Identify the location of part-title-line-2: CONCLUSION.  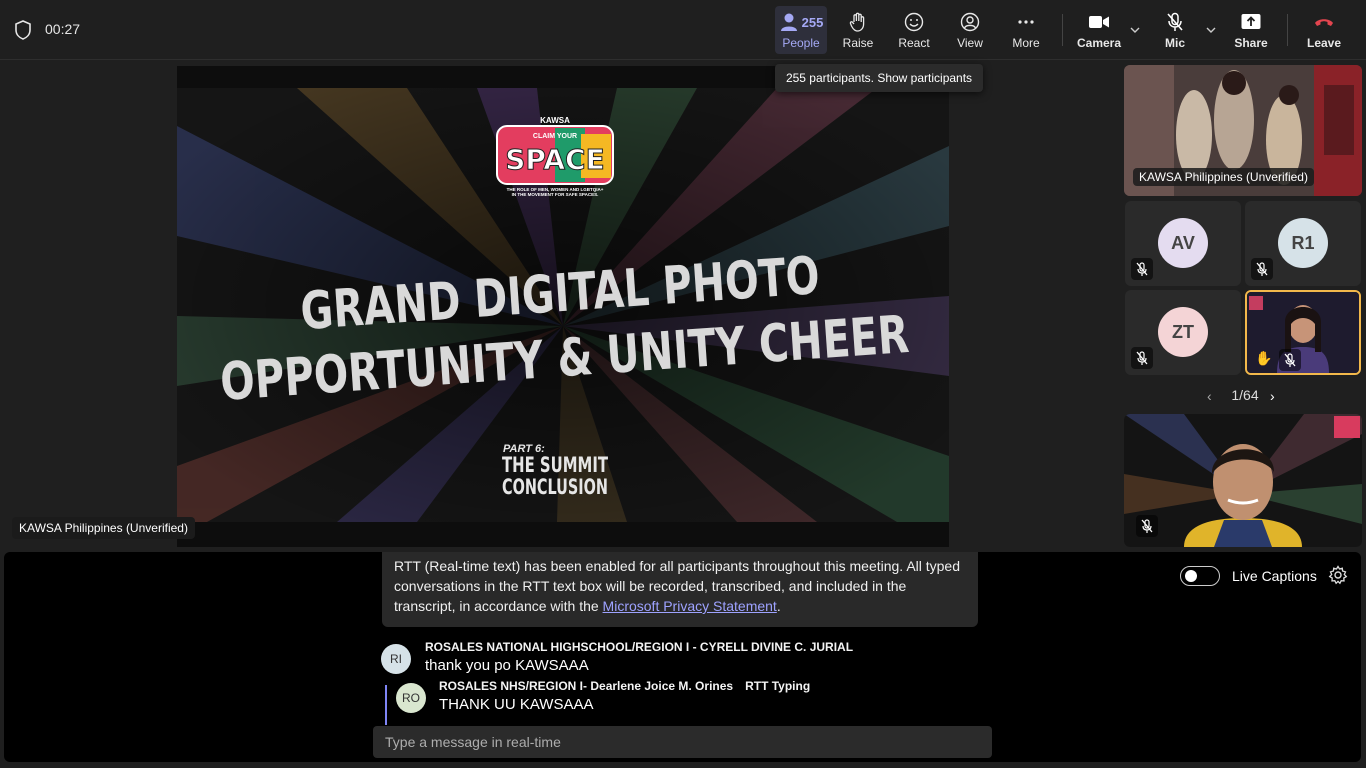
(555, 487).